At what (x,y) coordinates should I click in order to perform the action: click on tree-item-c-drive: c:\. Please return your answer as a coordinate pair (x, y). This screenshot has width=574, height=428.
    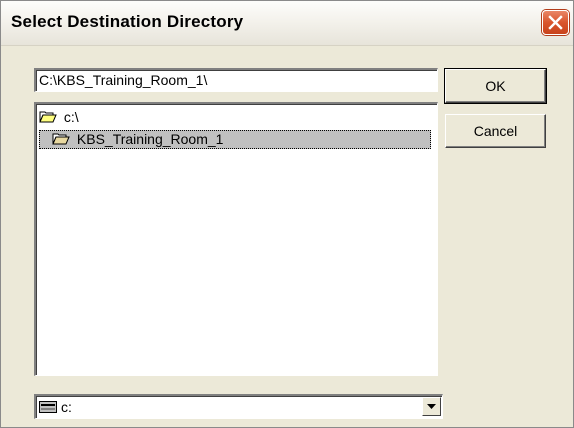
    Looking at the image, I should click on (59, 117).